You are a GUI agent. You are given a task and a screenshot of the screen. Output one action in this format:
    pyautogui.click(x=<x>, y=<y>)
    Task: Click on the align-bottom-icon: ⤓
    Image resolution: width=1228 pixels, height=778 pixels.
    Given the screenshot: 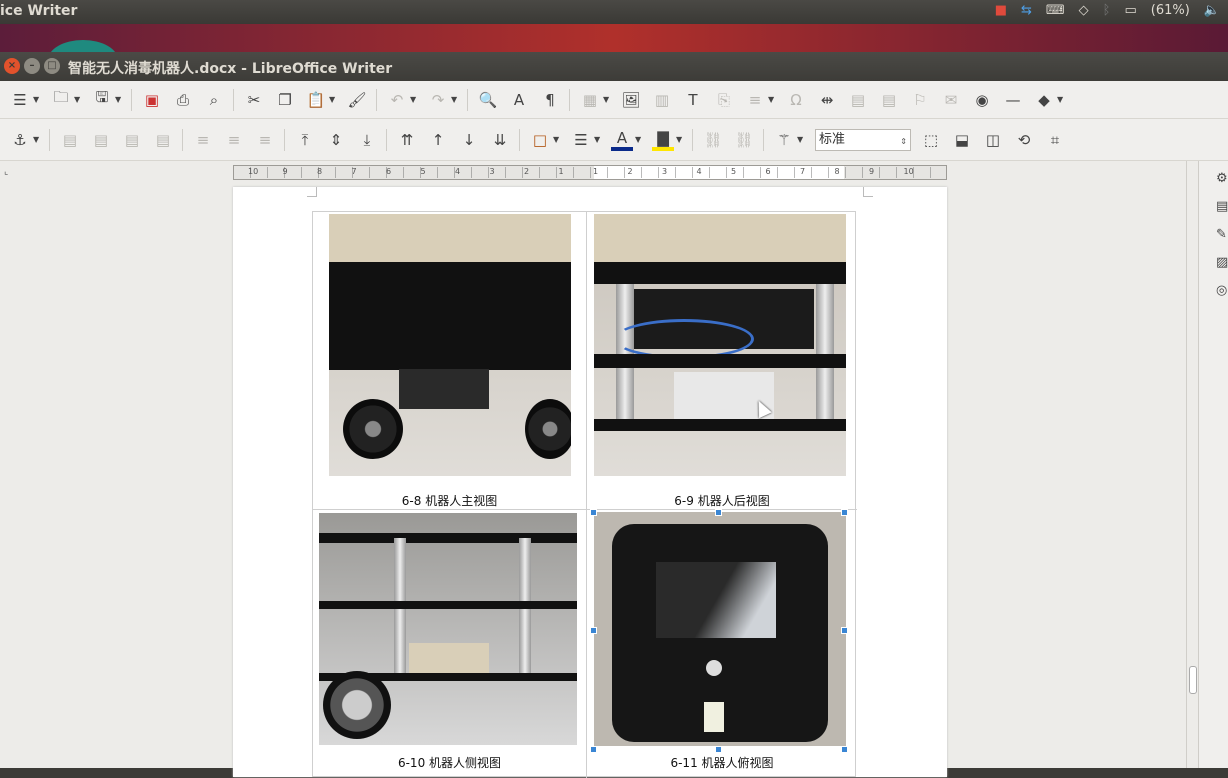 What is the action you would take?
    pyautogui.click(x=367, y=140)
    